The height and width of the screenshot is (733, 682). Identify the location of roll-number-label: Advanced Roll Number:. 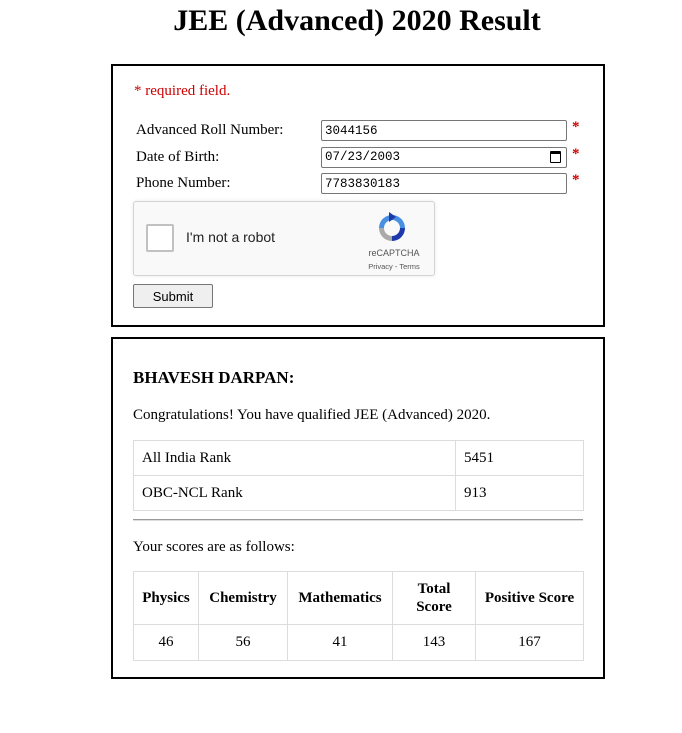
(210, 130).